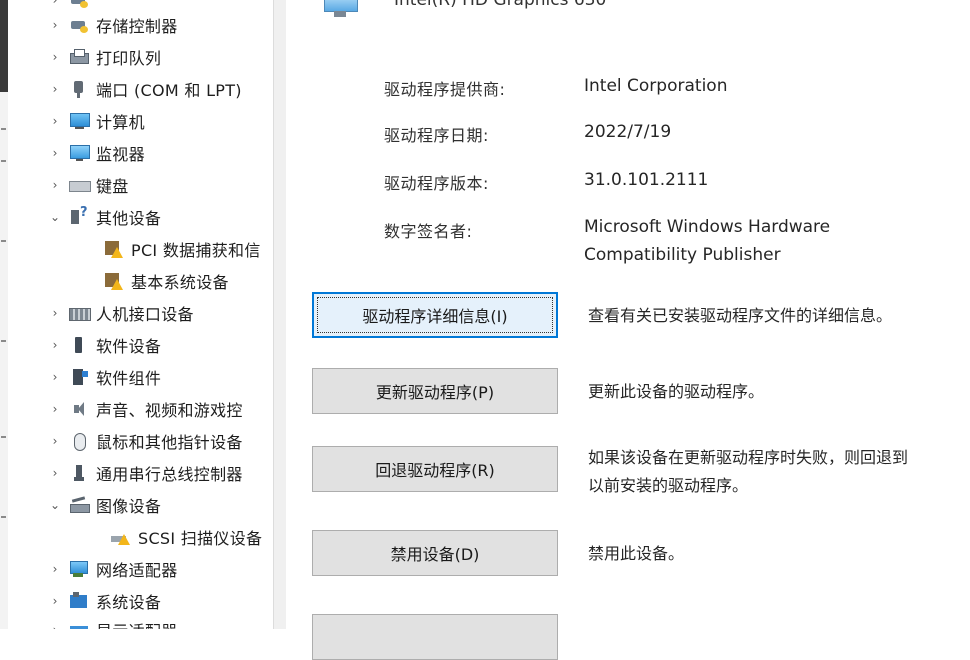 This screenshot has height=660, width=970. I want to click on digital-signer-value-line2: Compatibility Publisher, so click(682, 255).